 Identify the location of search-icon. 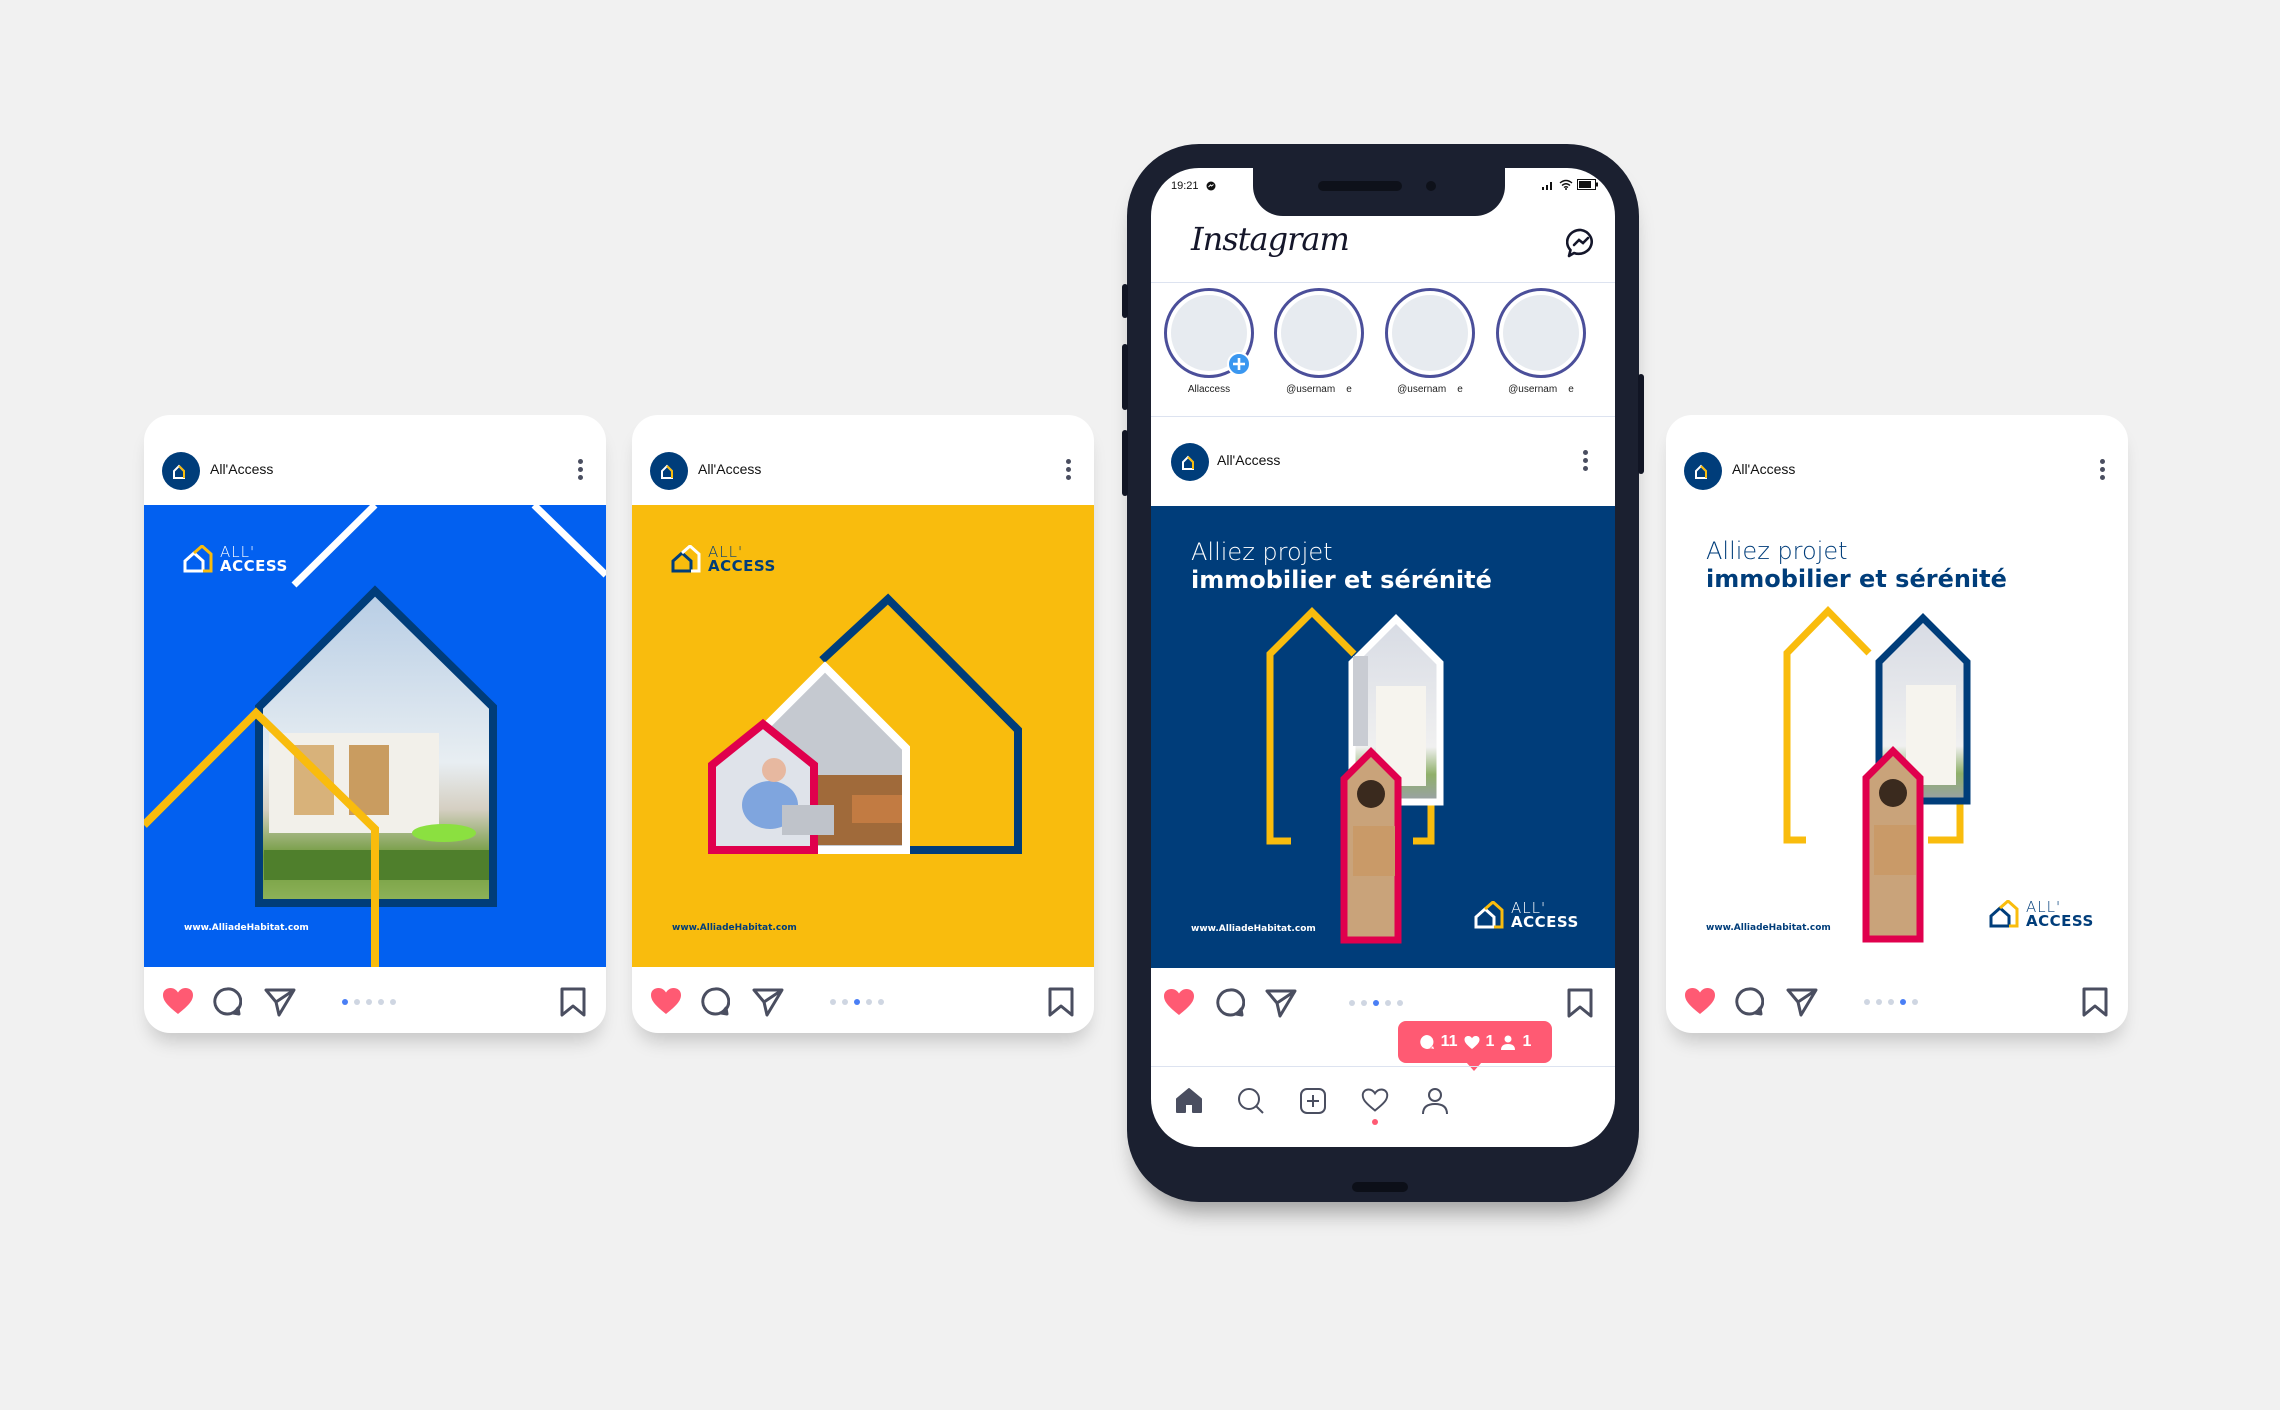
(1251, 1101).